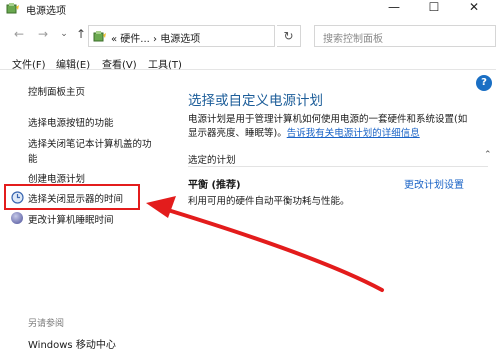 The height and width of the screenshot is (355, 496). Describe the element at coordinates (353, 39) in the screenshot. I see `search-placeholder: 搜索控制面板` at that location.